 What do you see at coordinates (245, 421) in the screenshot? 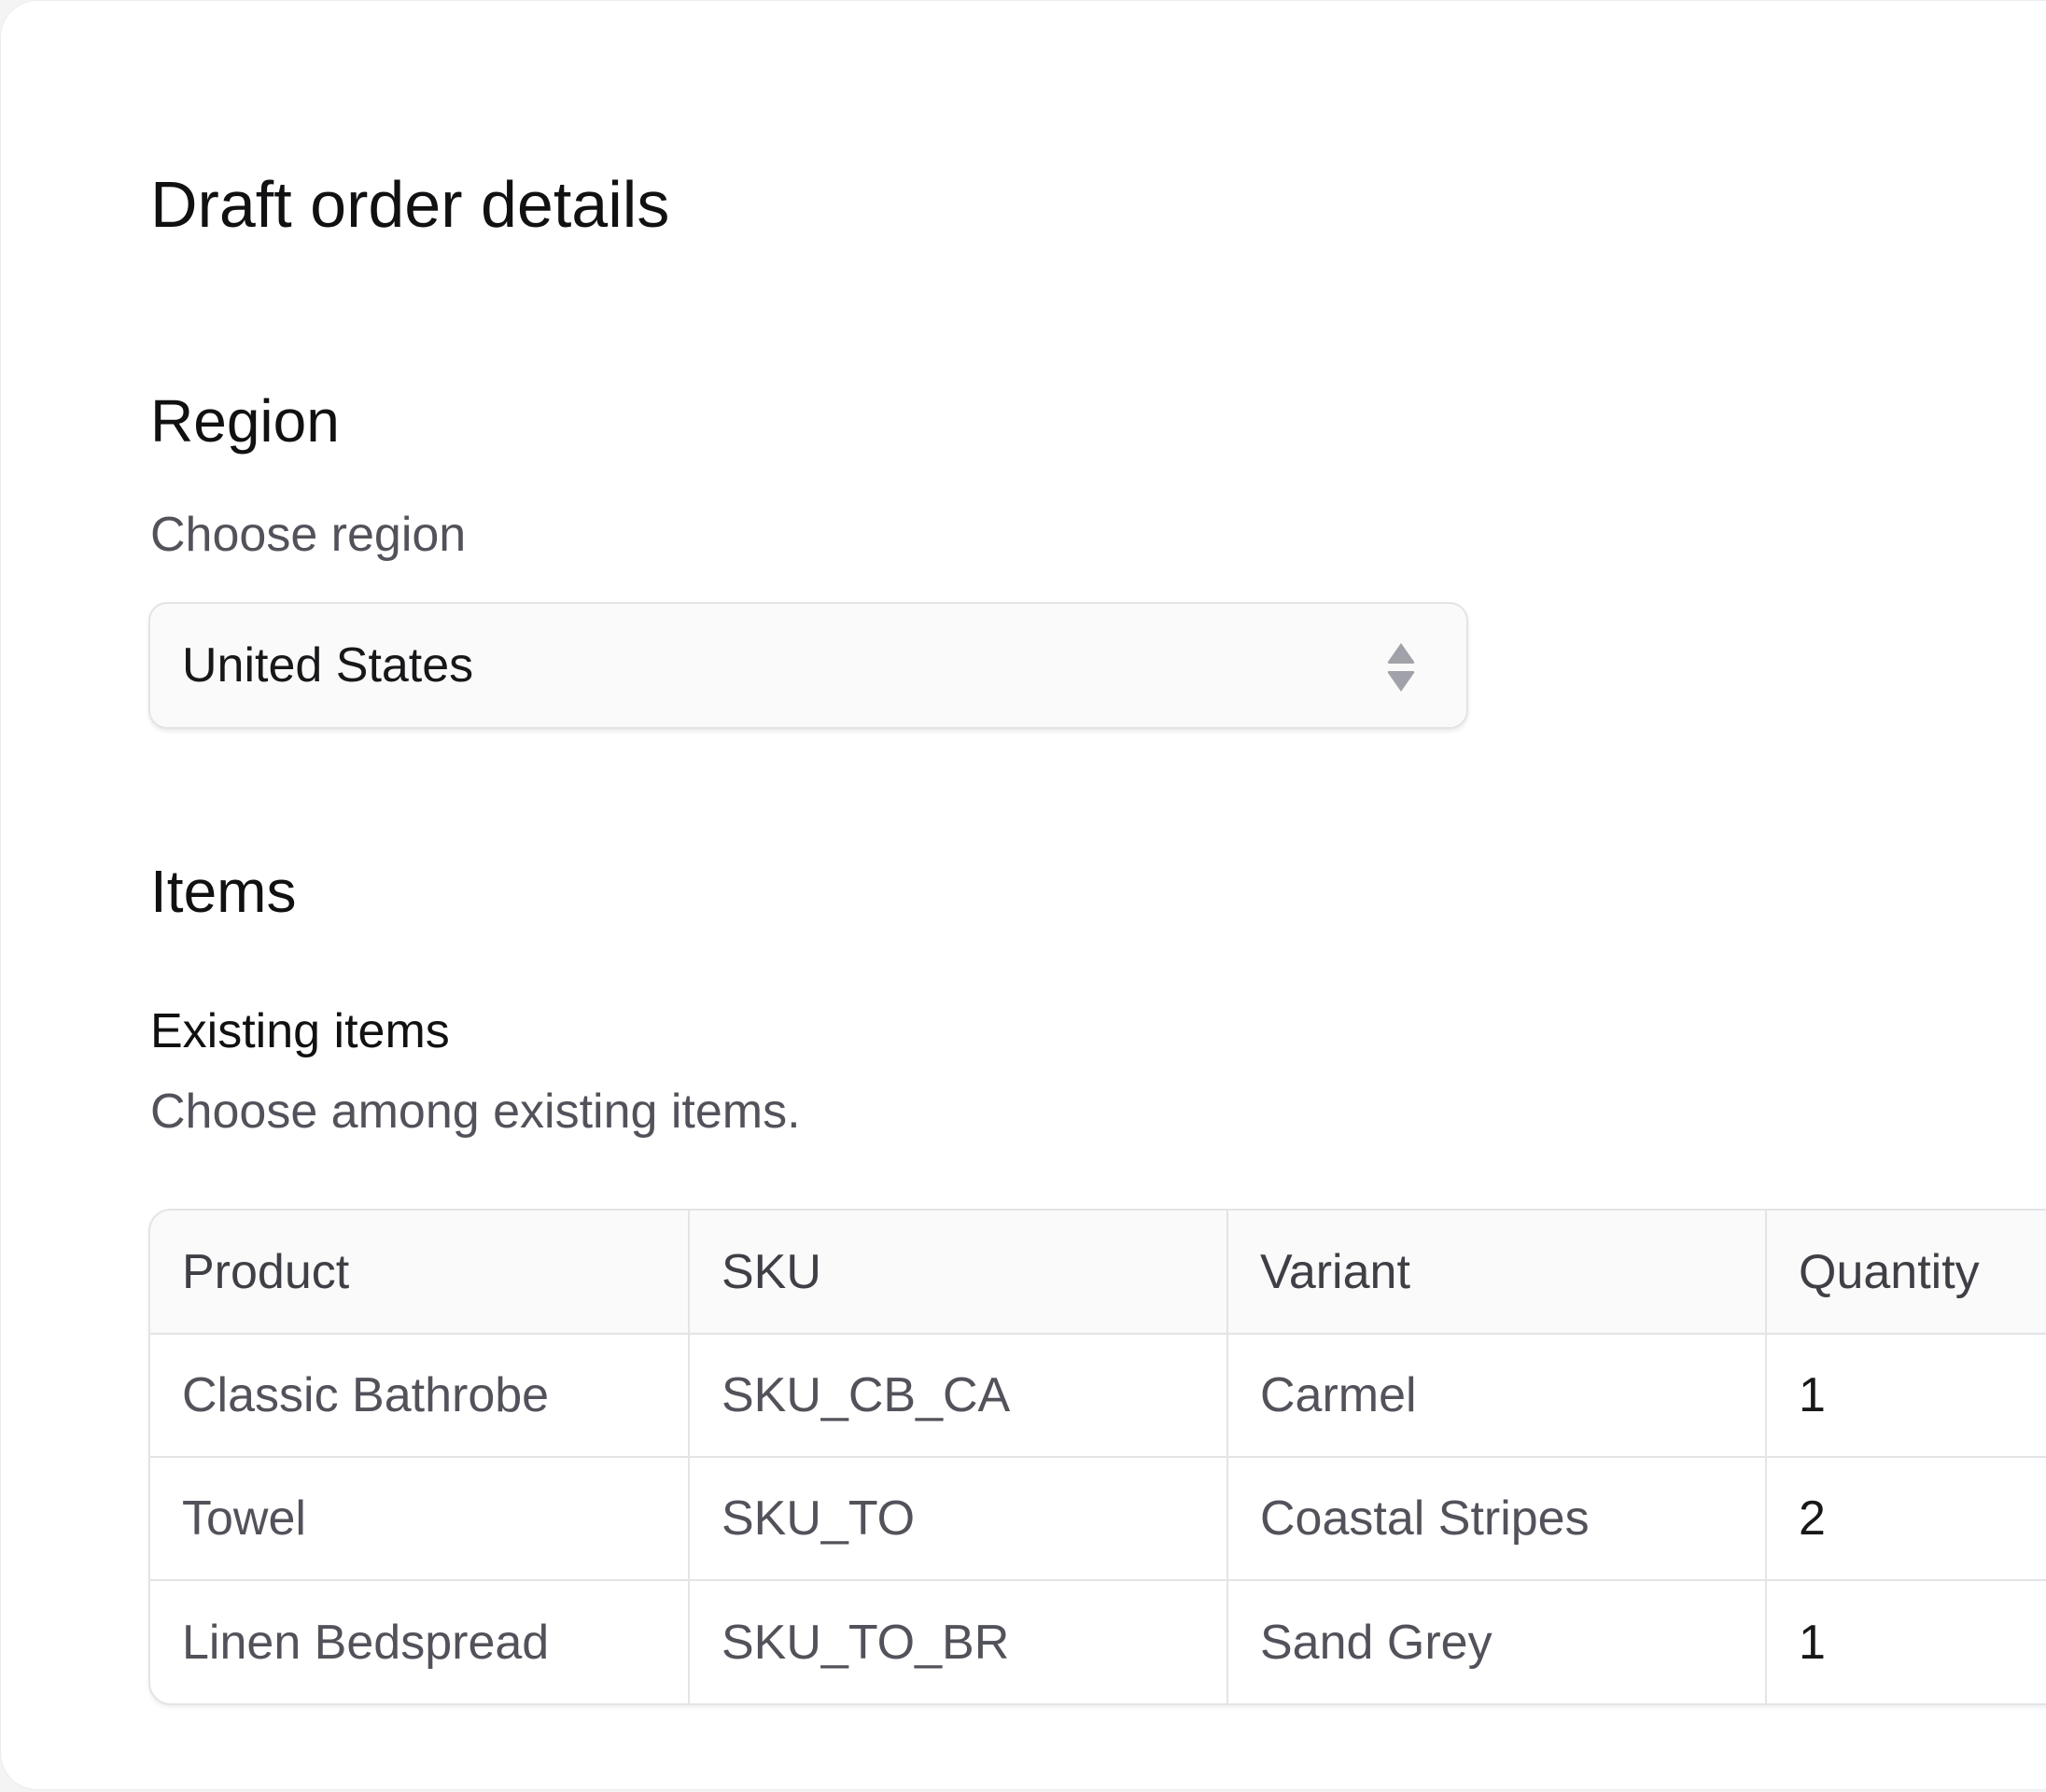
I see `region-heading: Region` at bounding box center [245, 421].